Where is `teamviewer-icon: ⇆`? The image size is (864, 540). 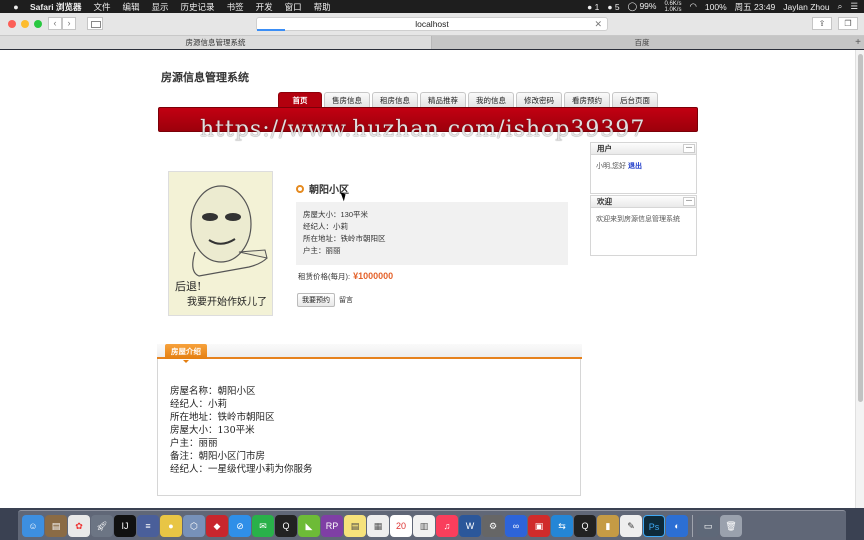 teamviewer-icon: ⇆ is located at coordinates (562, 525).